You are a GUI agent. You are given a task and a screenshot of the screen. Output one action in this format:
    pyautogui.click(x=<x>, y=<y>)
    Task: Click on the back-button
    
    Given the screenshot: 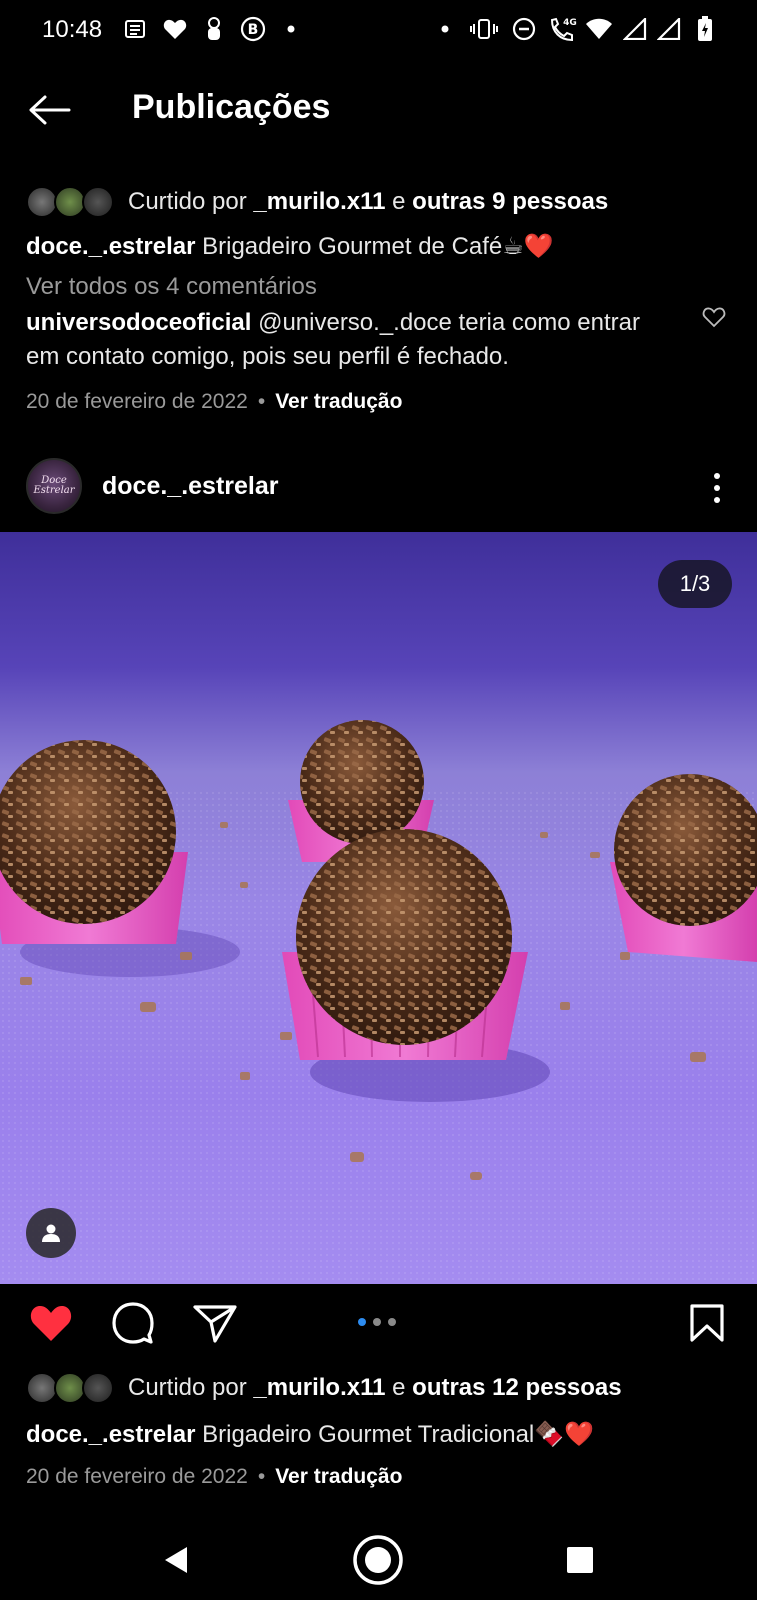 What is the action you would take?
    pyautogui.click(x=49, y=110)
    